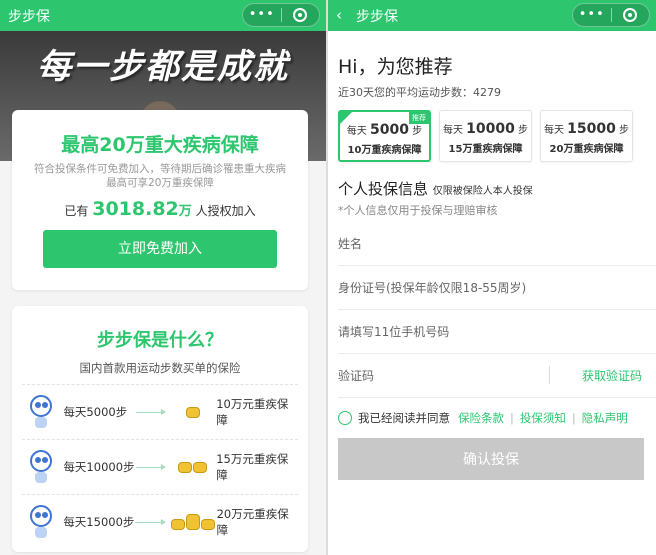 The width and height of the screenshot is (656, 555). What do you see at coordinates (485, 149) in the screenshot?
I see `plan-coverage: 15万重疾病保障` at bounding box center [485, 149].